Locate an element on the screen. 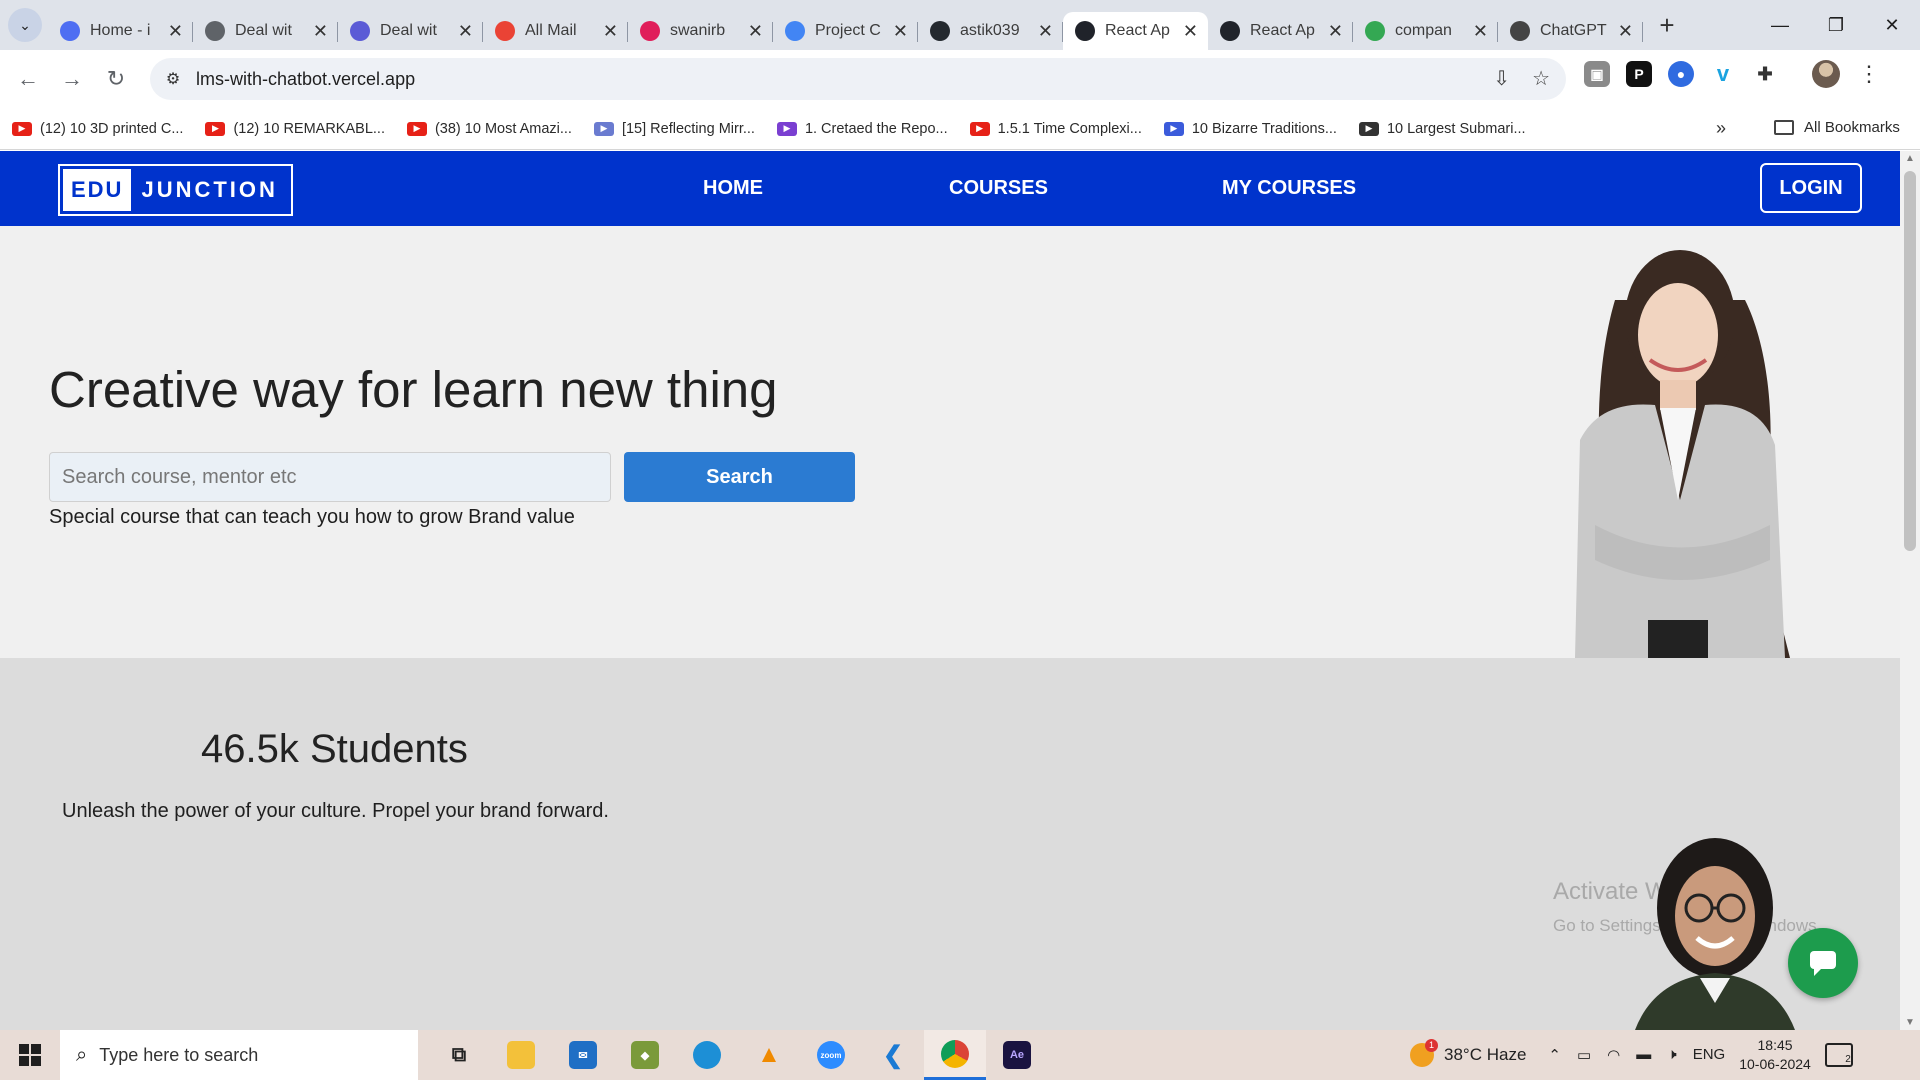 Image resolution: width=1920 pixels, height=1080 pixels. search-button: Search is located at coordinates (739, 477).